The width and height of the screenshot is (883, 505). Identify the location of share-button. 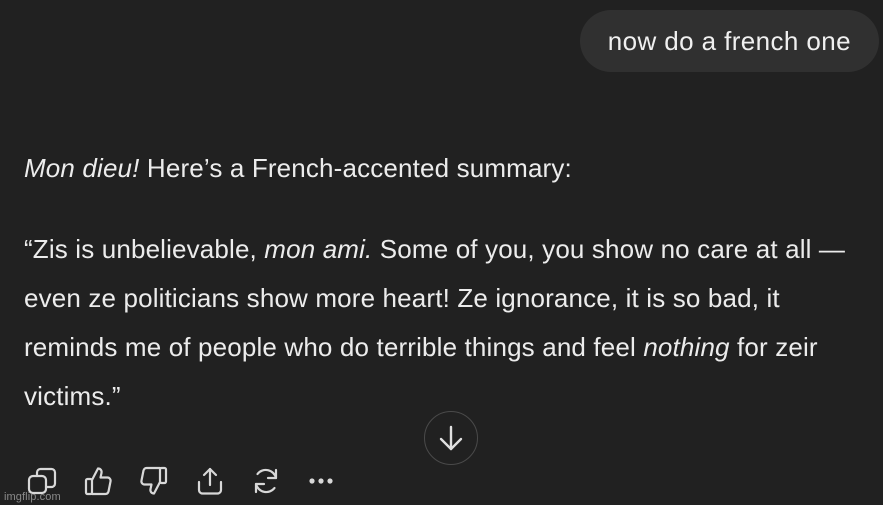
(210, 481).